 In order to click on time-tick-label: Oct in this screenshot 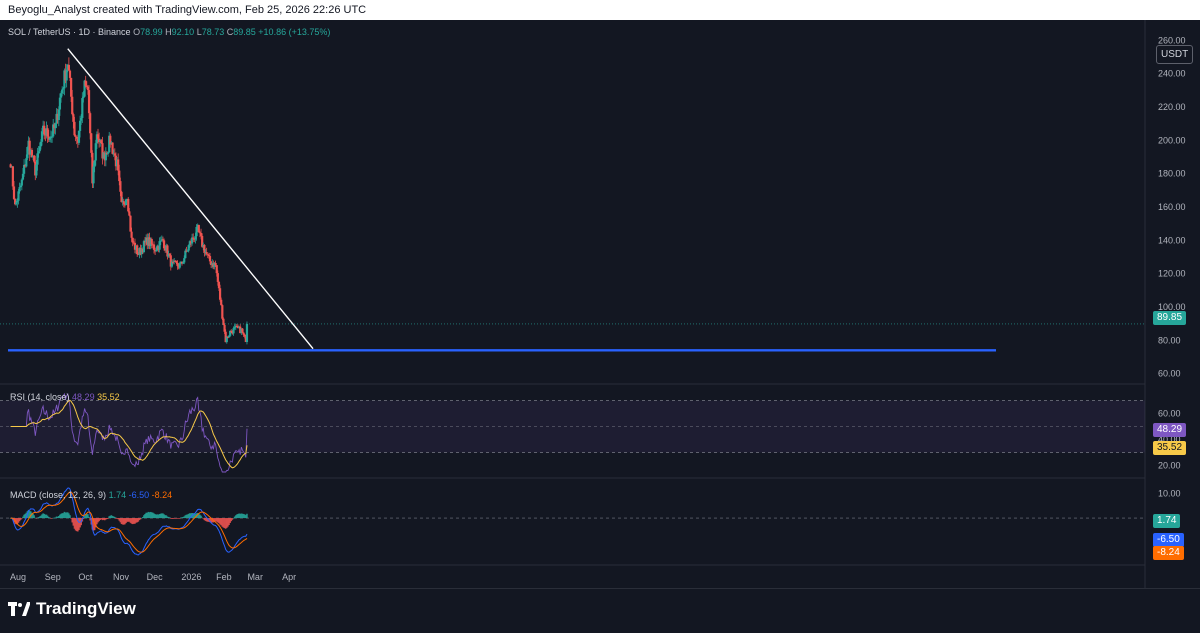, I will do `click(85, 577)`.